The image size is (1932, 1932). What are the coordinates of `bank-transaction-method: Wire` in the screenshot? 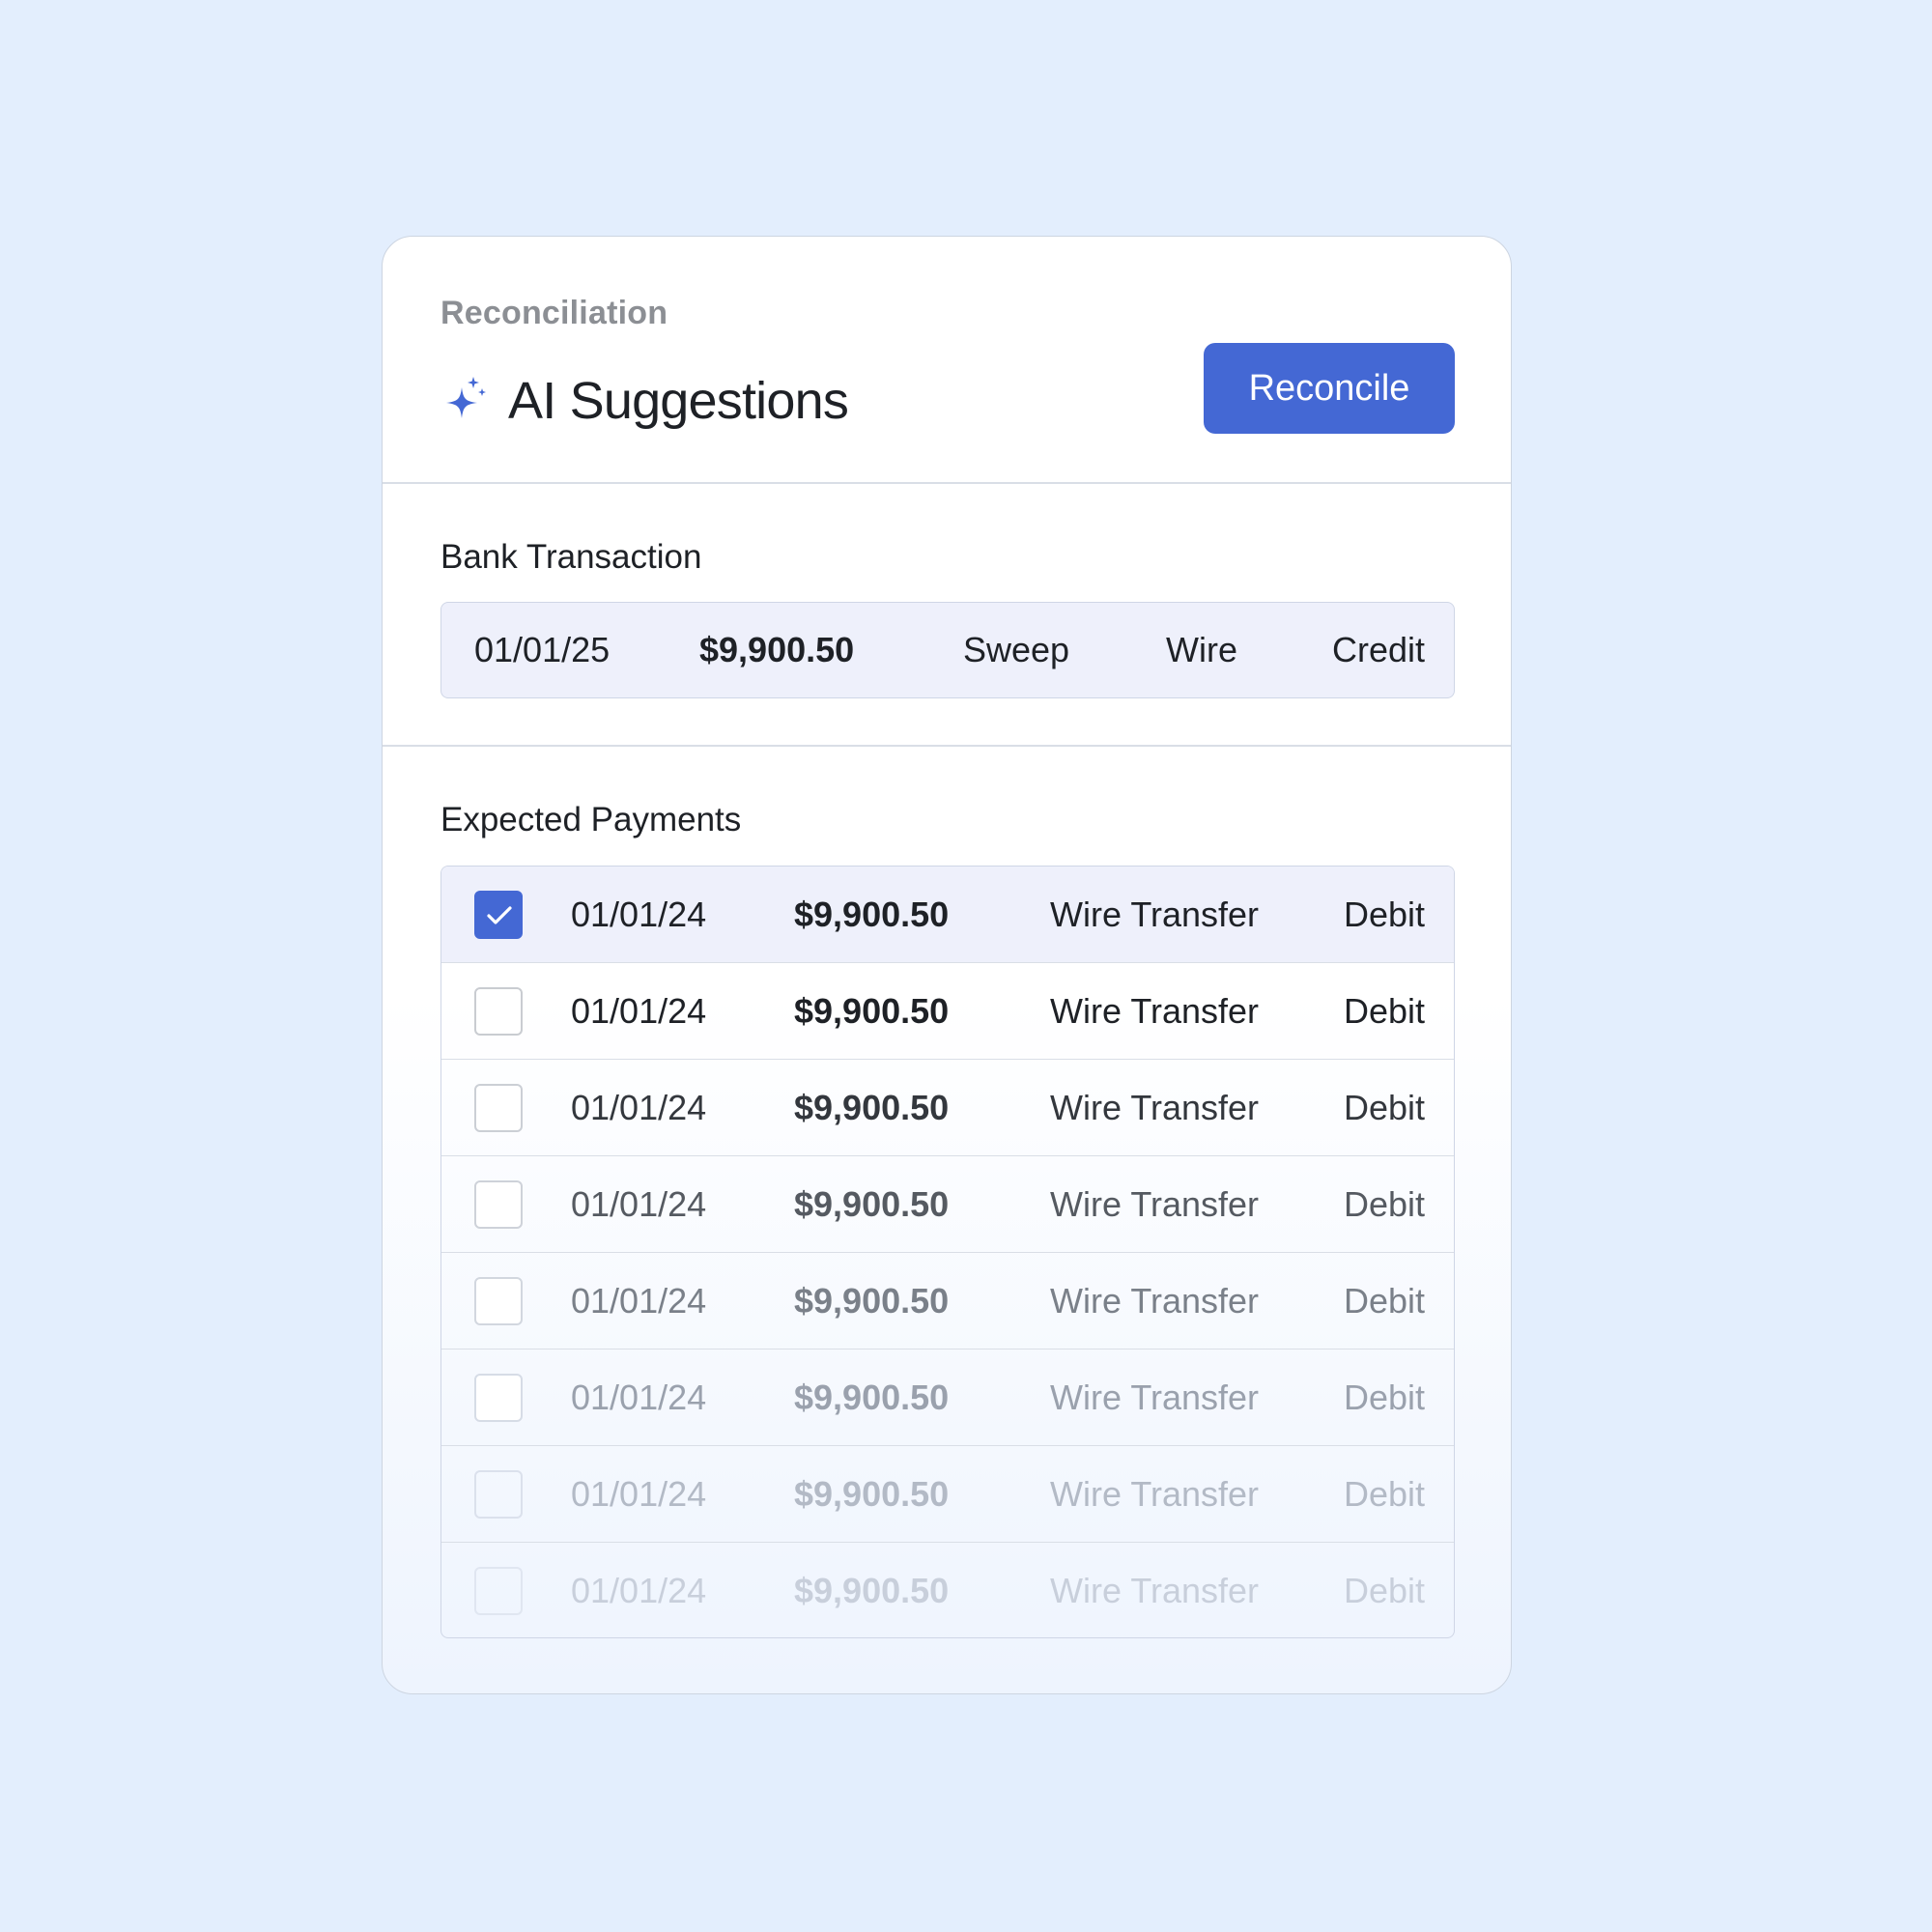 It's located at (1201, 649).